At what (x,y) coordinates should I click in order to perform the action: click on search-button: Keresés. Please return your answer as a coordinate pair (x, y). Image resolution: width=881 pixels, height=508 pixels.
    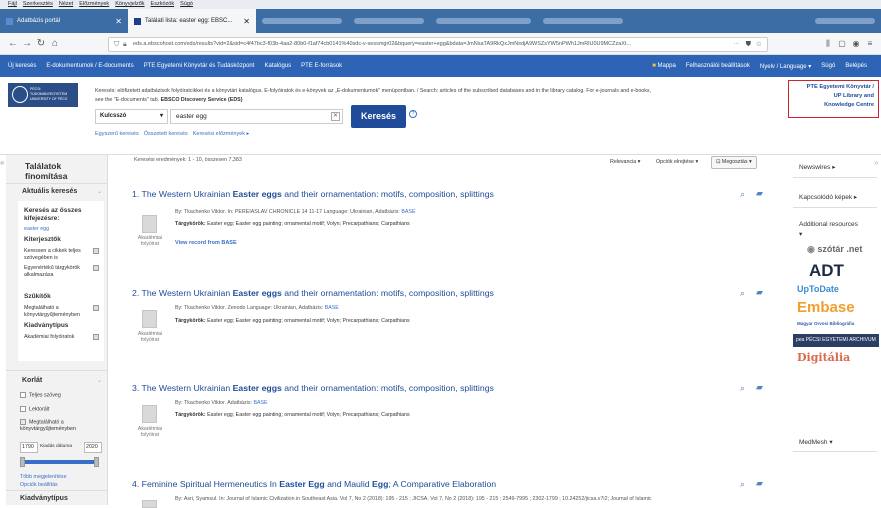
    Looking at the image, I should click on (378, 116).